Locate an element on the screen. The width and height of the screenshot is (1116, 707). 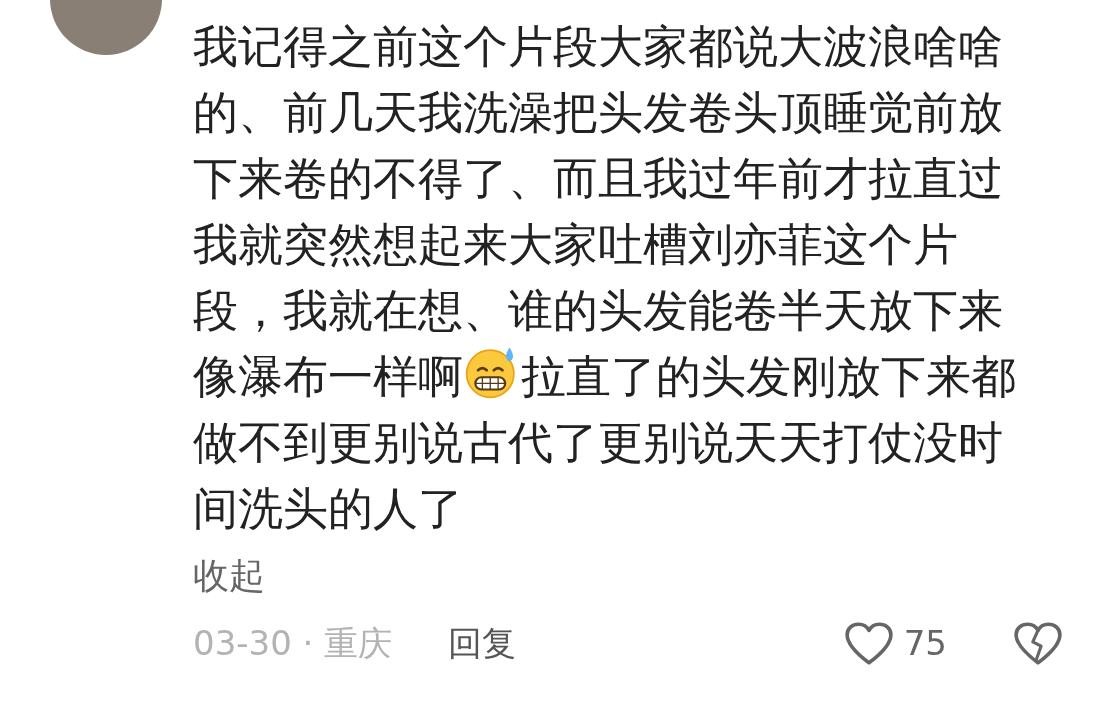
like-count: 75 is located at coordinates (925, 643).